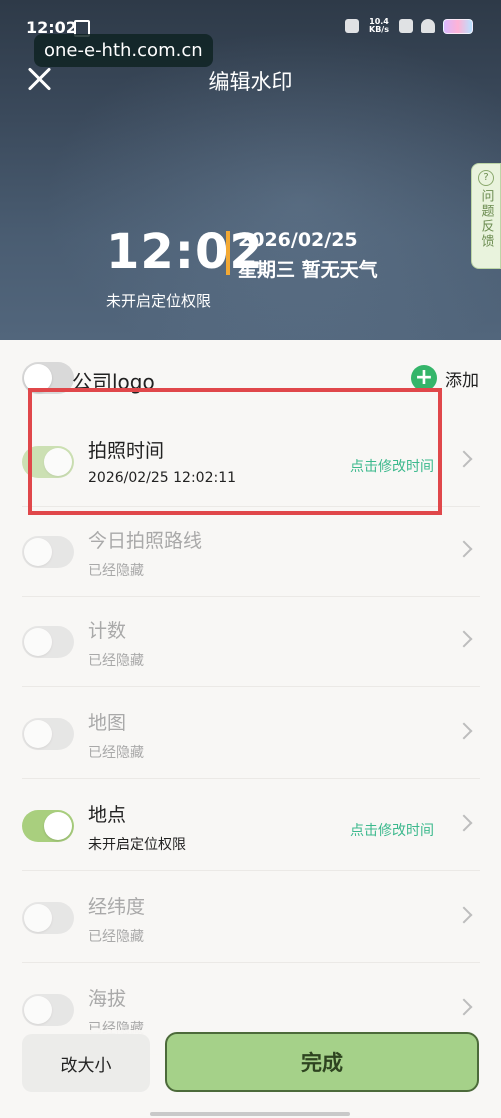 This screenshot has height=1118, width=501. What do you see at coordinates (392, 830) in the screenshot?
I see `edit-location-link: 点击修改时间` at bounding box center [392, 830].